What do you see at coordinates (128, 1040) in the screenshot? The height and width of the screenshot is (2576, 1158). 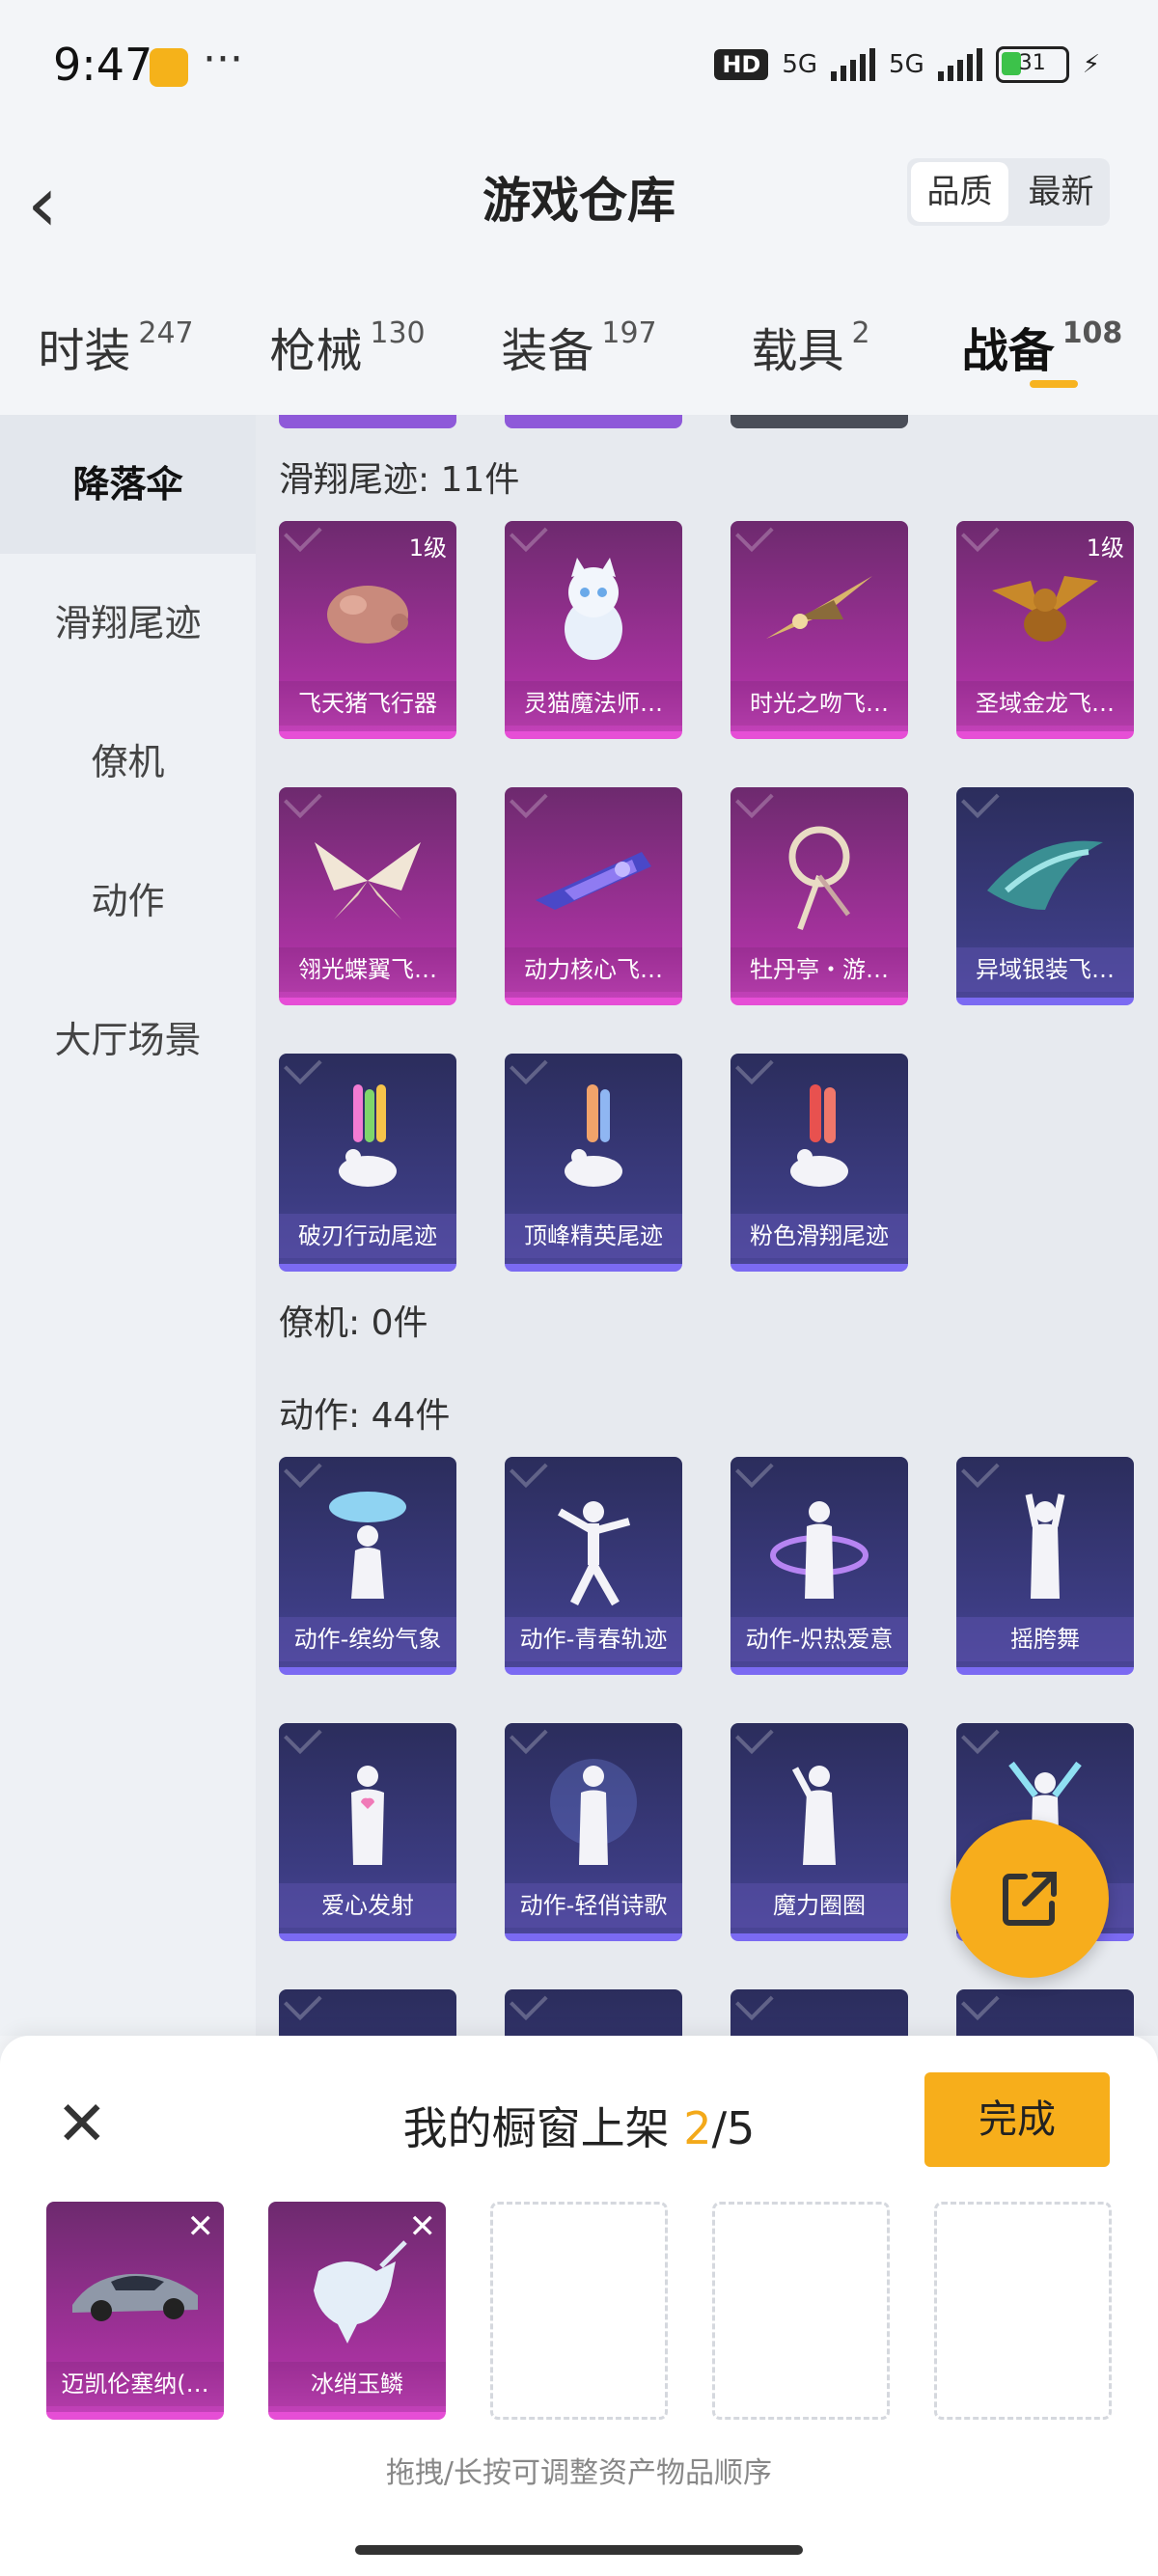 I see `sidebar-item-lobby-scene: 大厅场景` at bounding box center [128, 1040].